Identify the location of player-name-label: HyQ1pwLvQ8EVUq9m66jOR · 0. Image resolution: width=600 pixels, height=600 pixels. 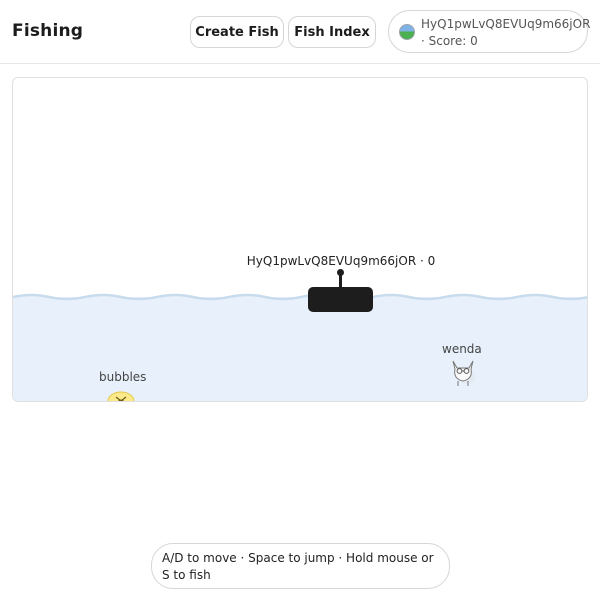
(341, 261).